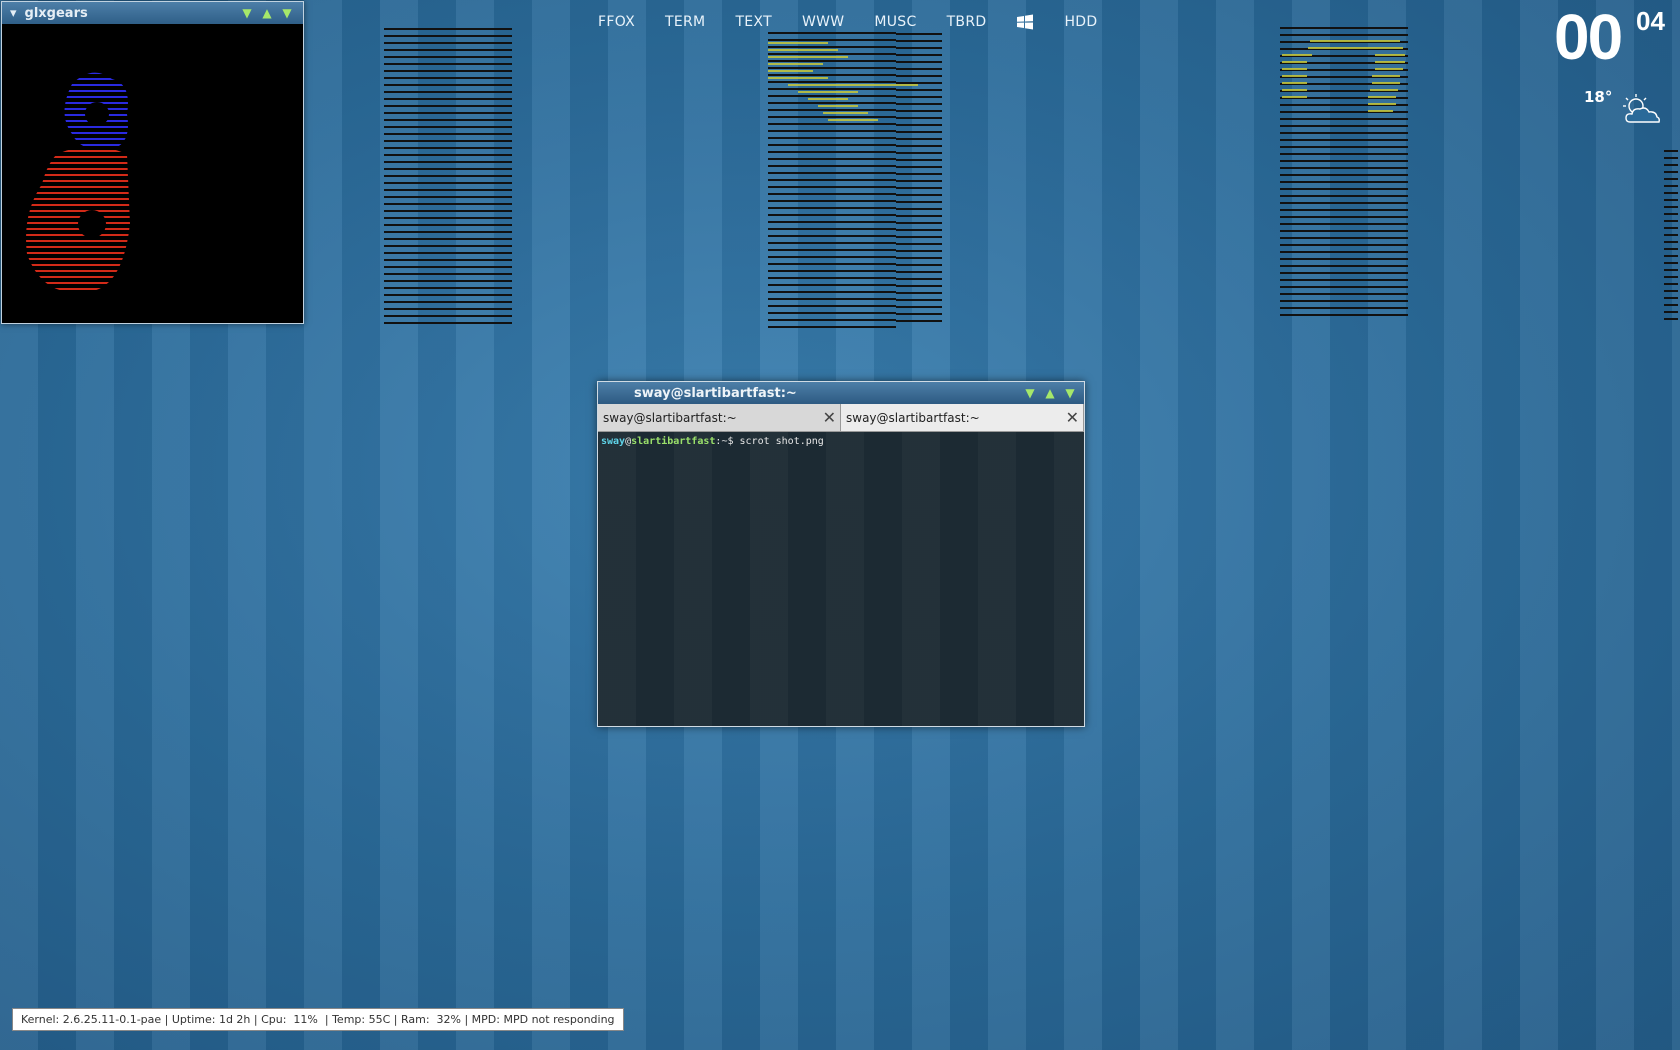  I want to click on weather-widget: 18°, so click(1624, 108).